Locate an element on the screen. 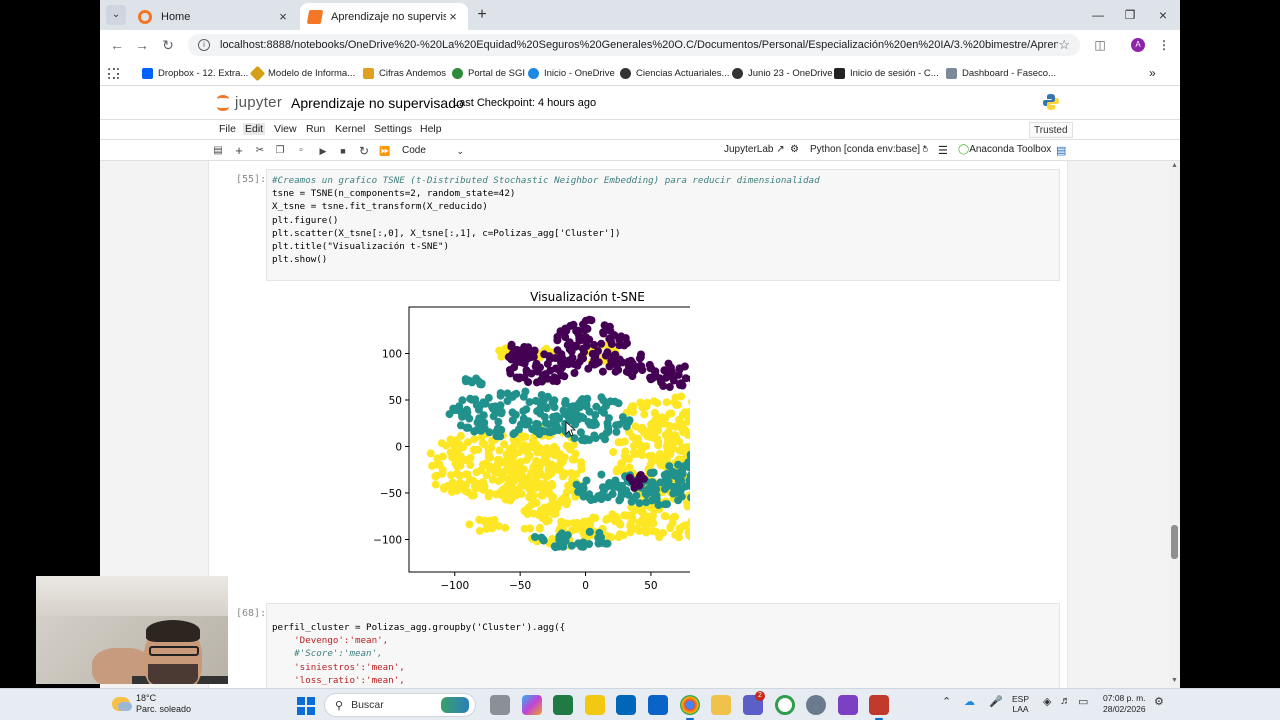 This screenshot has height=720, width=1280. menu-help: Help is located at coordinates (431, 129).